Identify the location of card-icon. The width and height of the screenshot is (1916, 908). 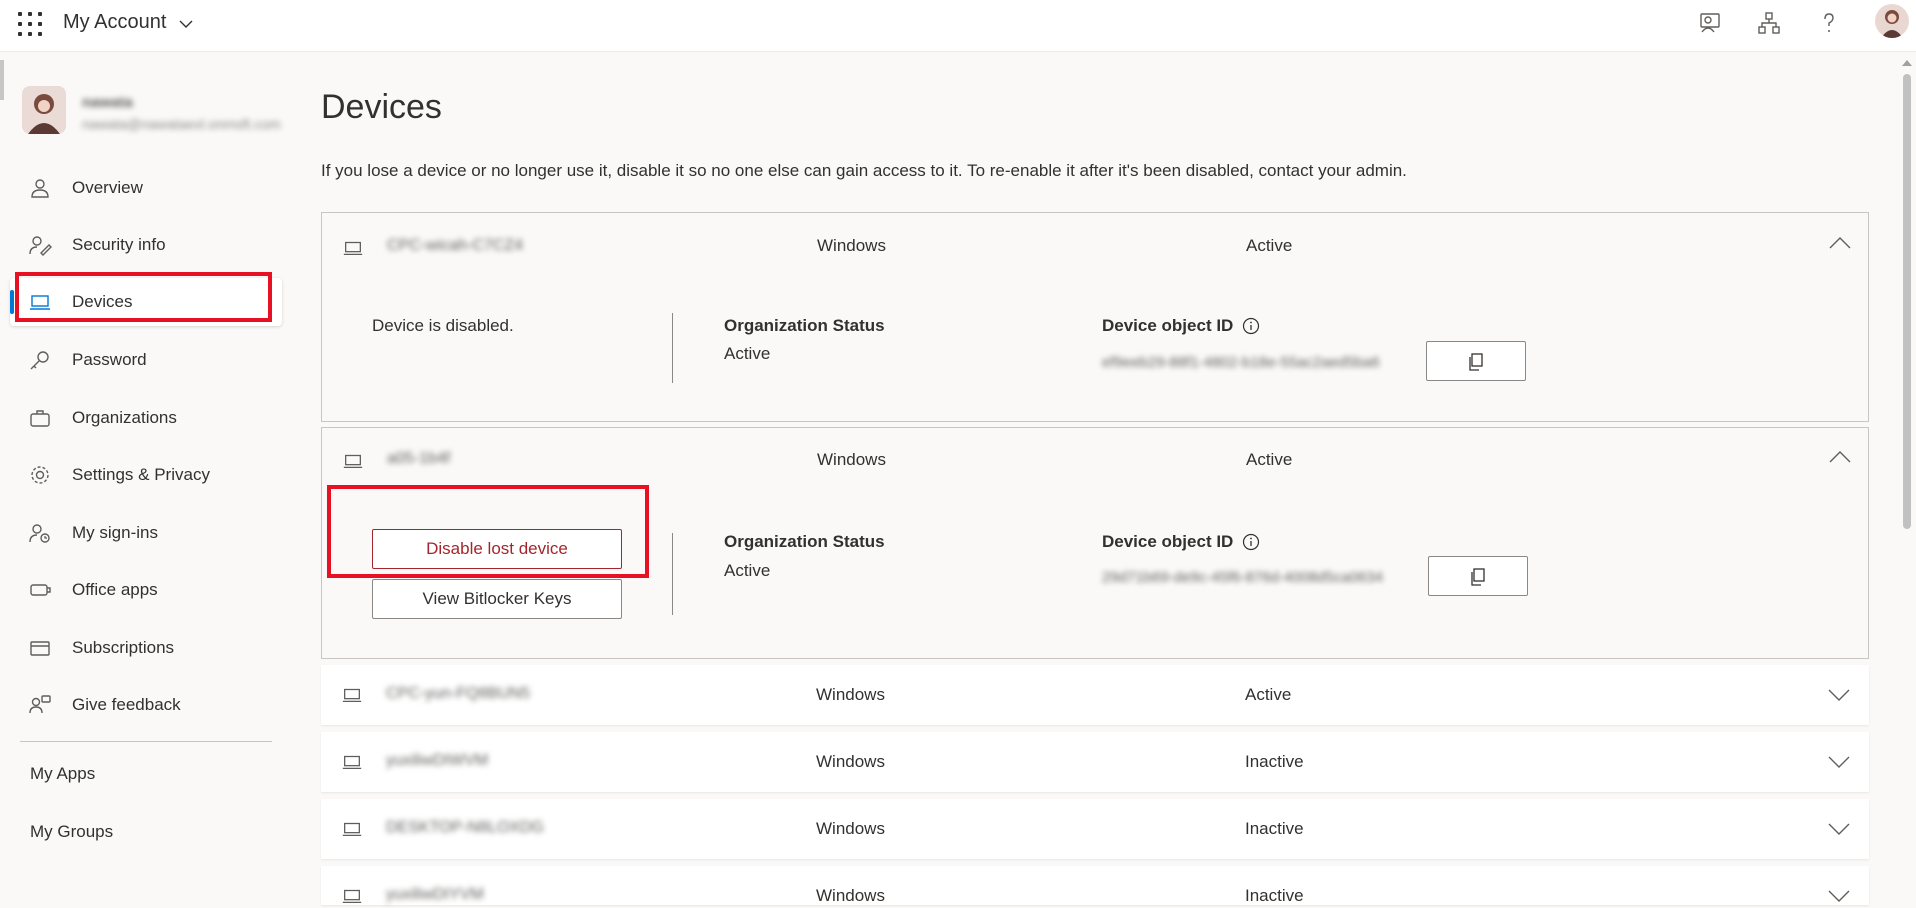
(40, 648).